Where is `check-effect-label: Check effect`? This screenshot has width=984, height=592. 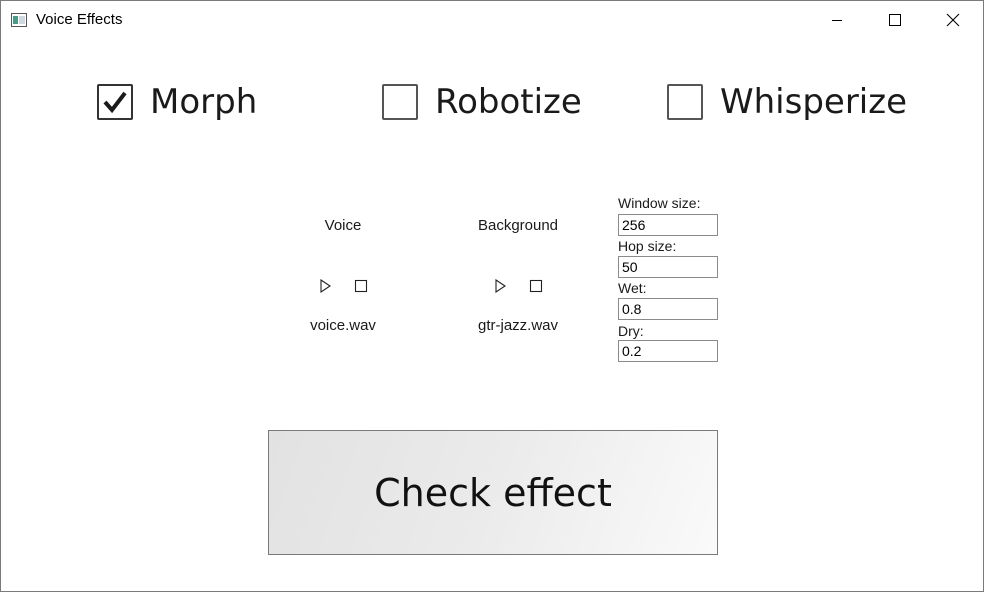 check-effect-label: Check effect is located at coordinates (493, 492).